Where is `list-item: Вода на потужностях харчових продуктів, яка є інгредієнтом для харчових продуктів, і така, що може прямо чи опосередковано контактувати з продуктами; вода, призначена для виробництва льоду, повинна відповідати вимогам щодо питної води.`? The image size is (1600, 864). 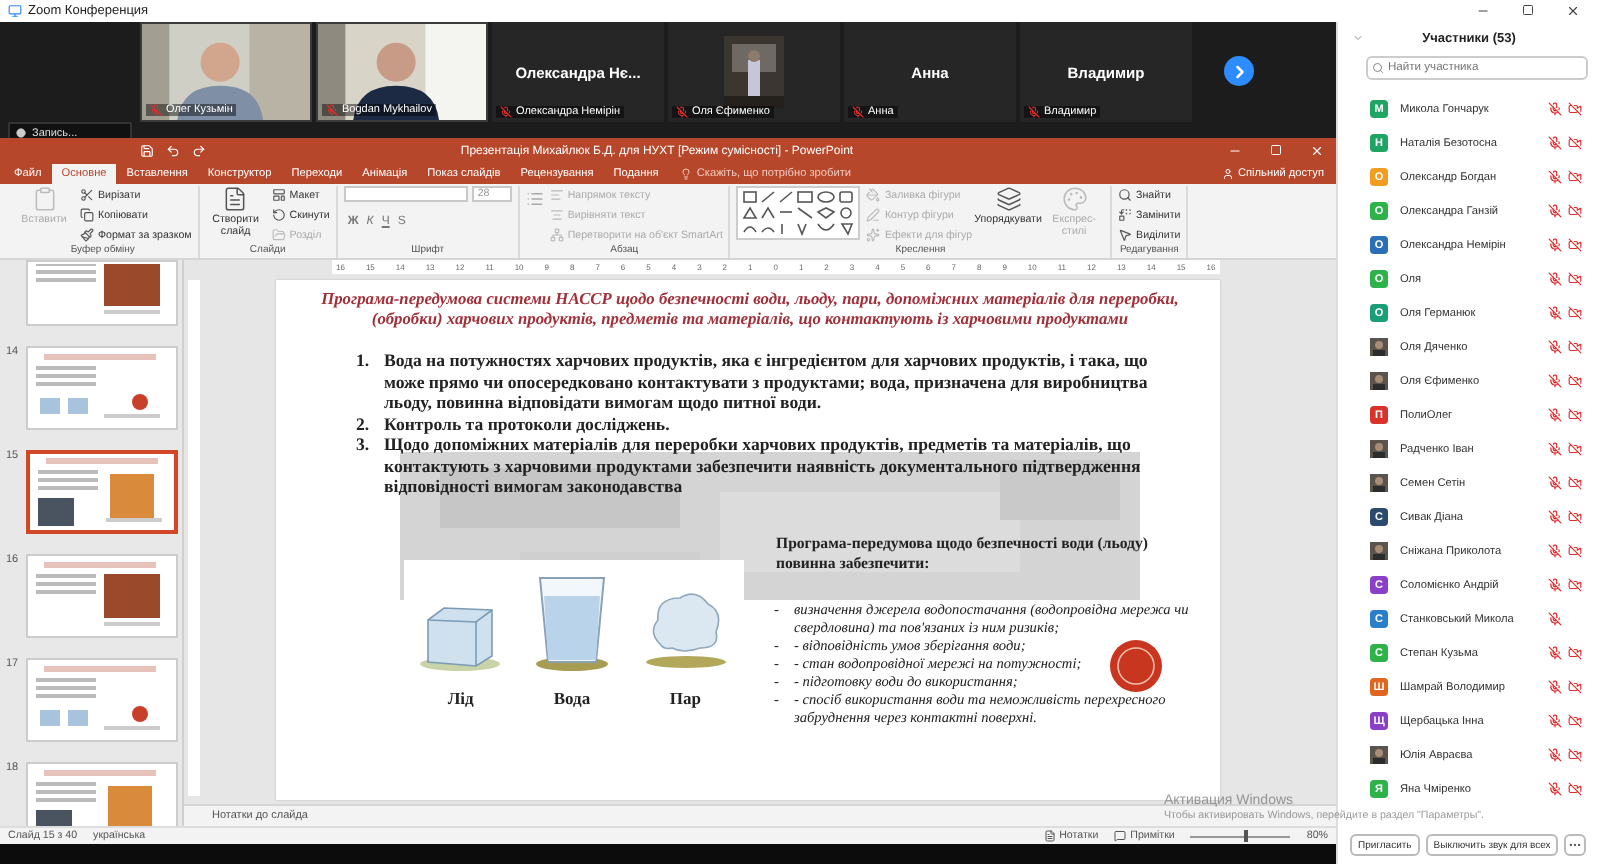 list-item: Вода на потужностях харчових продуктів, яка є інгредієнтом для харчових продуктів, і така, що може прямо чи опосередковано контактувати з продуктами; вода, призначена для виробництва льоду, повинна відповідати вимогам щодо питної води. is located at coordinates (767, 381).